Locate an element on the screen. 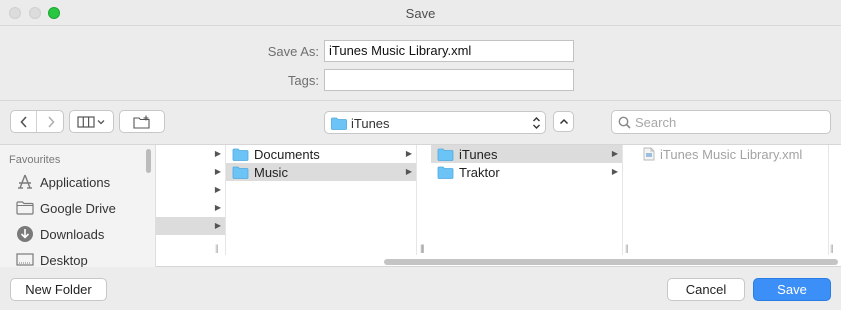  save-as-input: iTunes Music Library.xml is located at coordinates (449, 51).